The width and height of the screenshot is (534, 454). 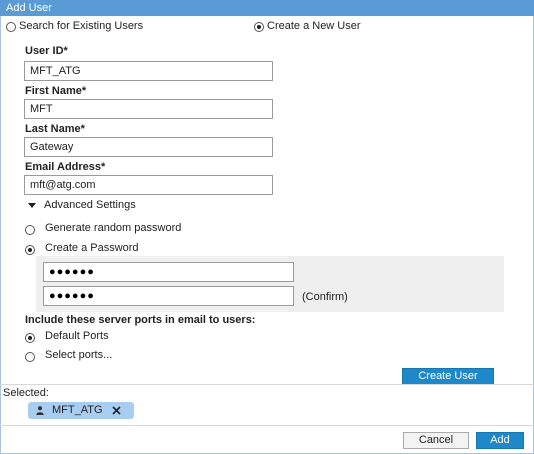 What do you see at coordinates (148, 185) in the screenshot?
I see `email-field` at bounding box center [148, 185].